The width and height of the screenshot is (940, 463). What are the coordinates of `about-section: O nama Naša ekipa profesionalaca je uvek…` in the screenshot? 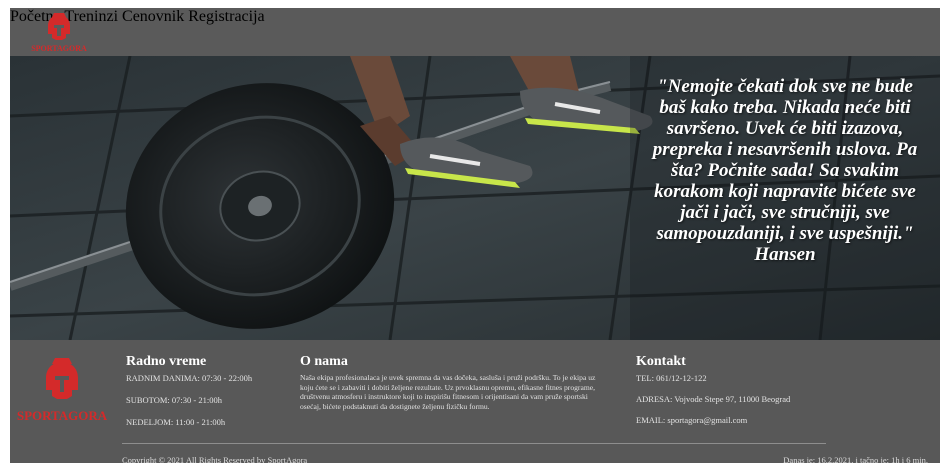 It's located at (448, 382).